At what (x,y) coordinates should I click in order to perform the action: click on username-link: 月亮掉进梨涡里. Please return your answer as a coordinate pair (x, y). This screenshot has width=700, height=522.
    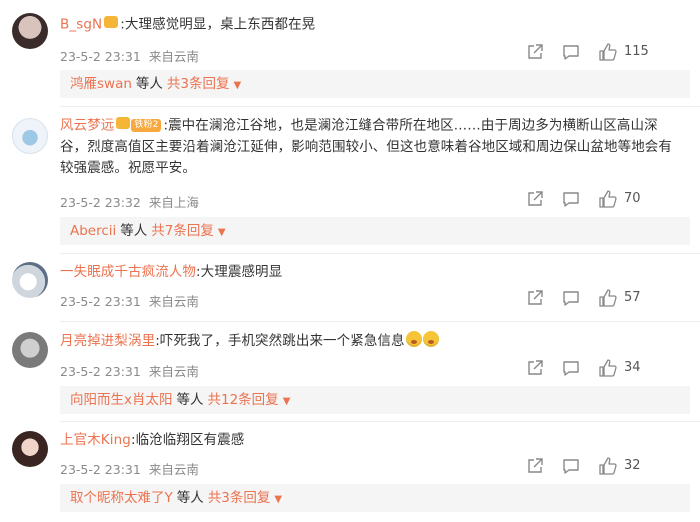
    Looking at the image, I should click on (107, 341).